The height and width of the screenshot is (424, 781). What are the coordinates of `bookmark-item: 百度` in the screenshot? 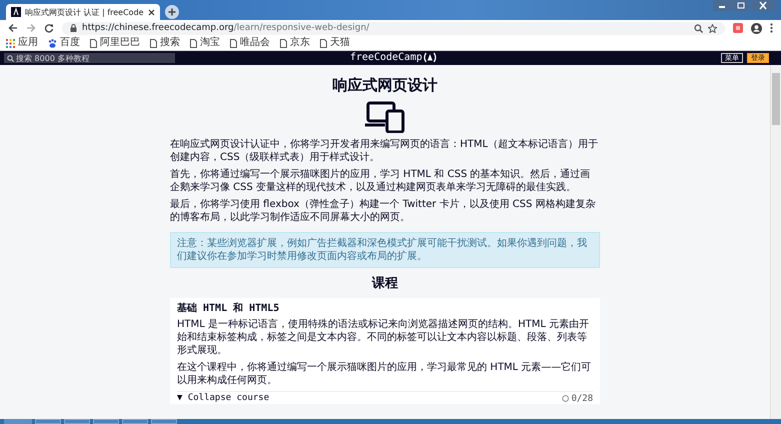 It's located at (64, 43).